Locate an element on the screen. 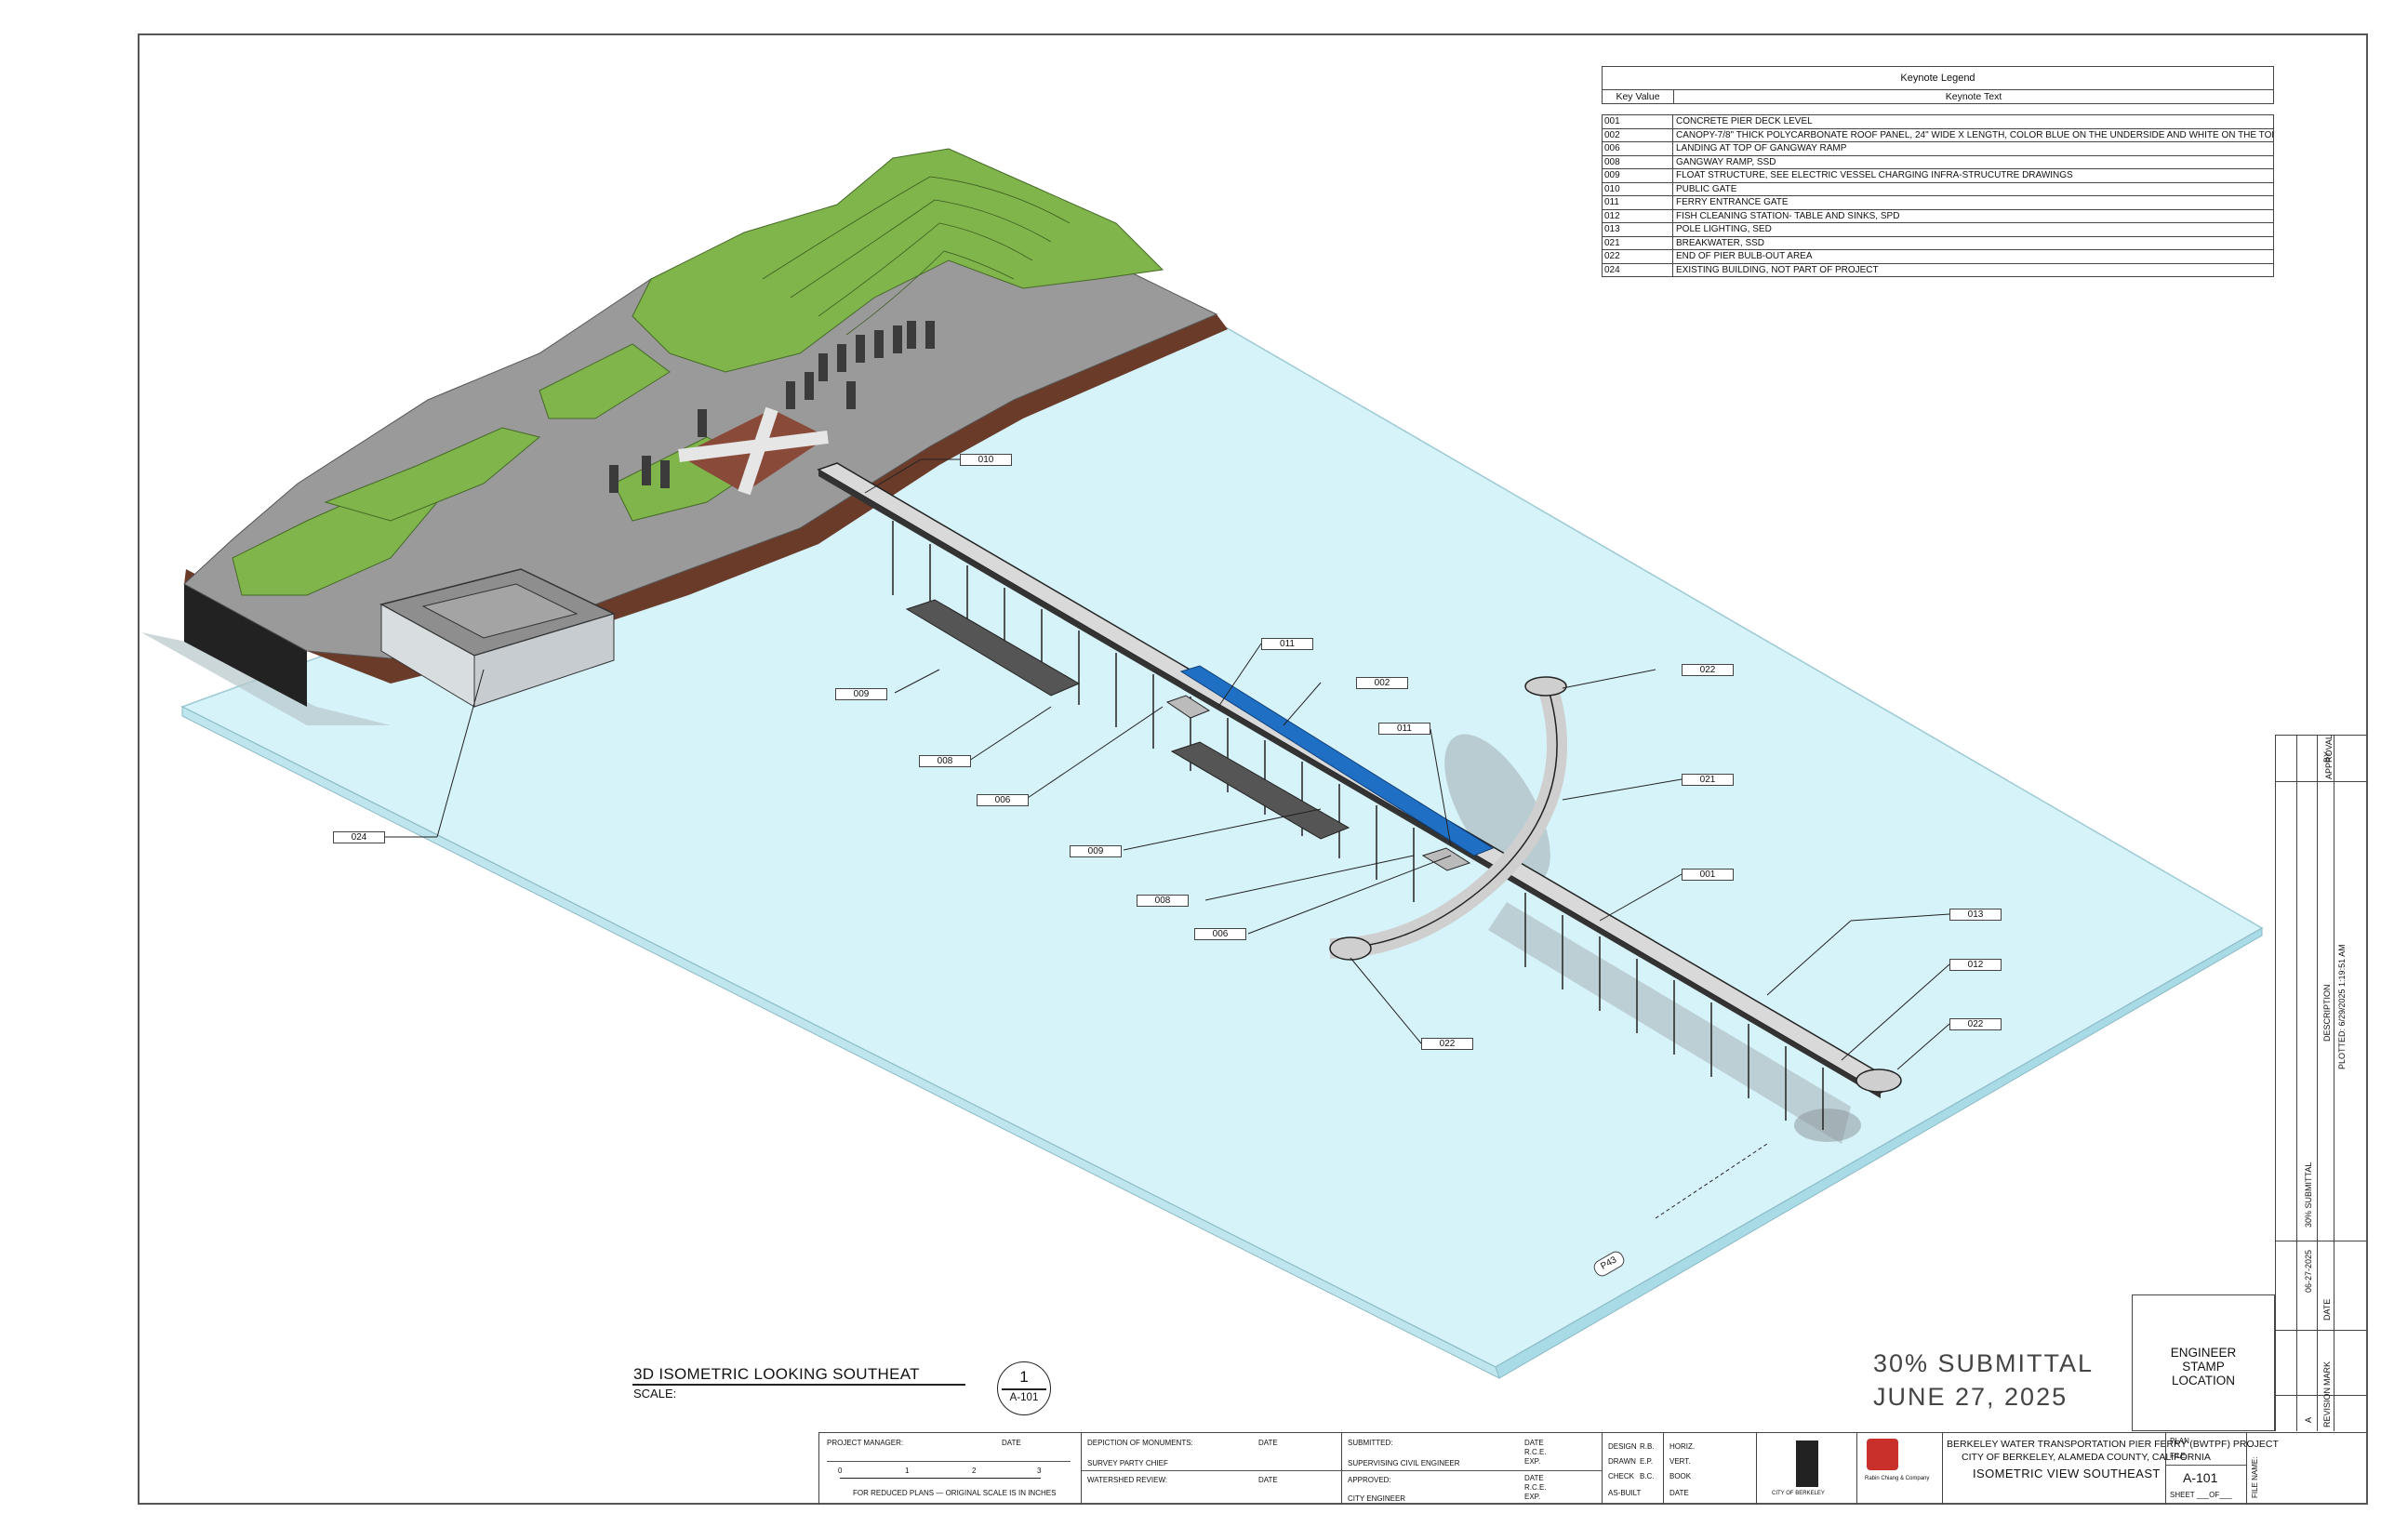  tb-drawn-value: E.P. is located at coordinates (1647, 1461).